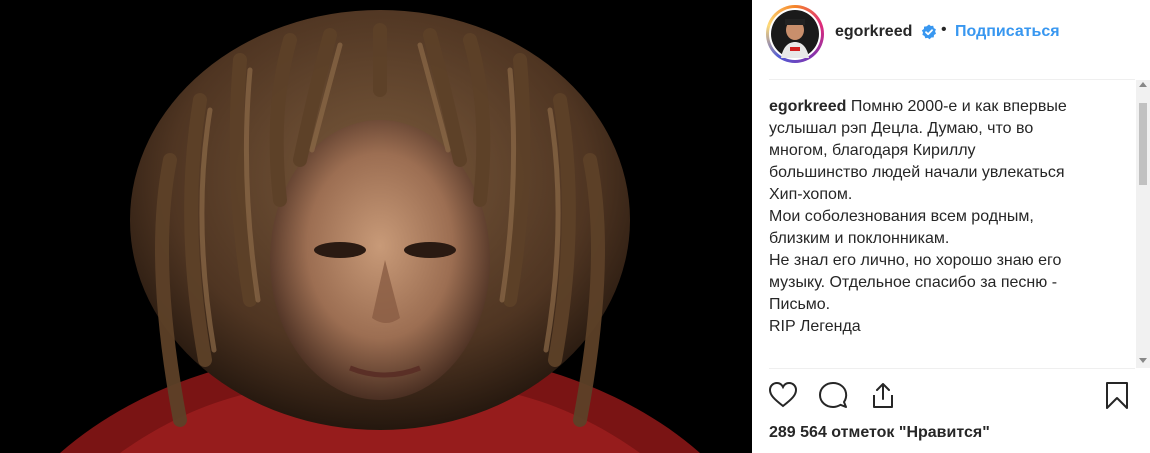  I want to click on action-bar, so click(951, 395).